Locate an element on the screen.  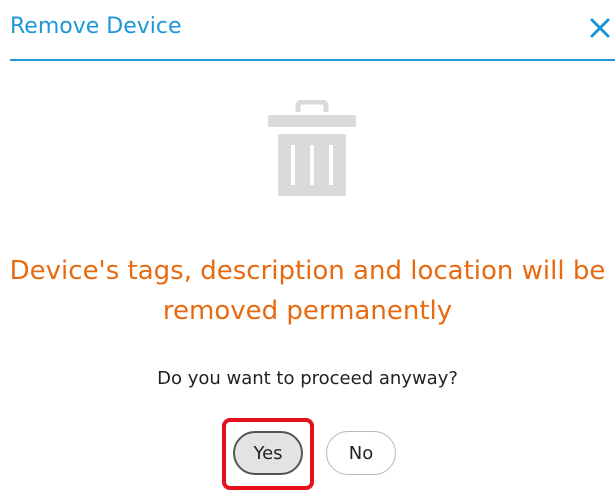
close-icon is located at coordinates (600, 28).